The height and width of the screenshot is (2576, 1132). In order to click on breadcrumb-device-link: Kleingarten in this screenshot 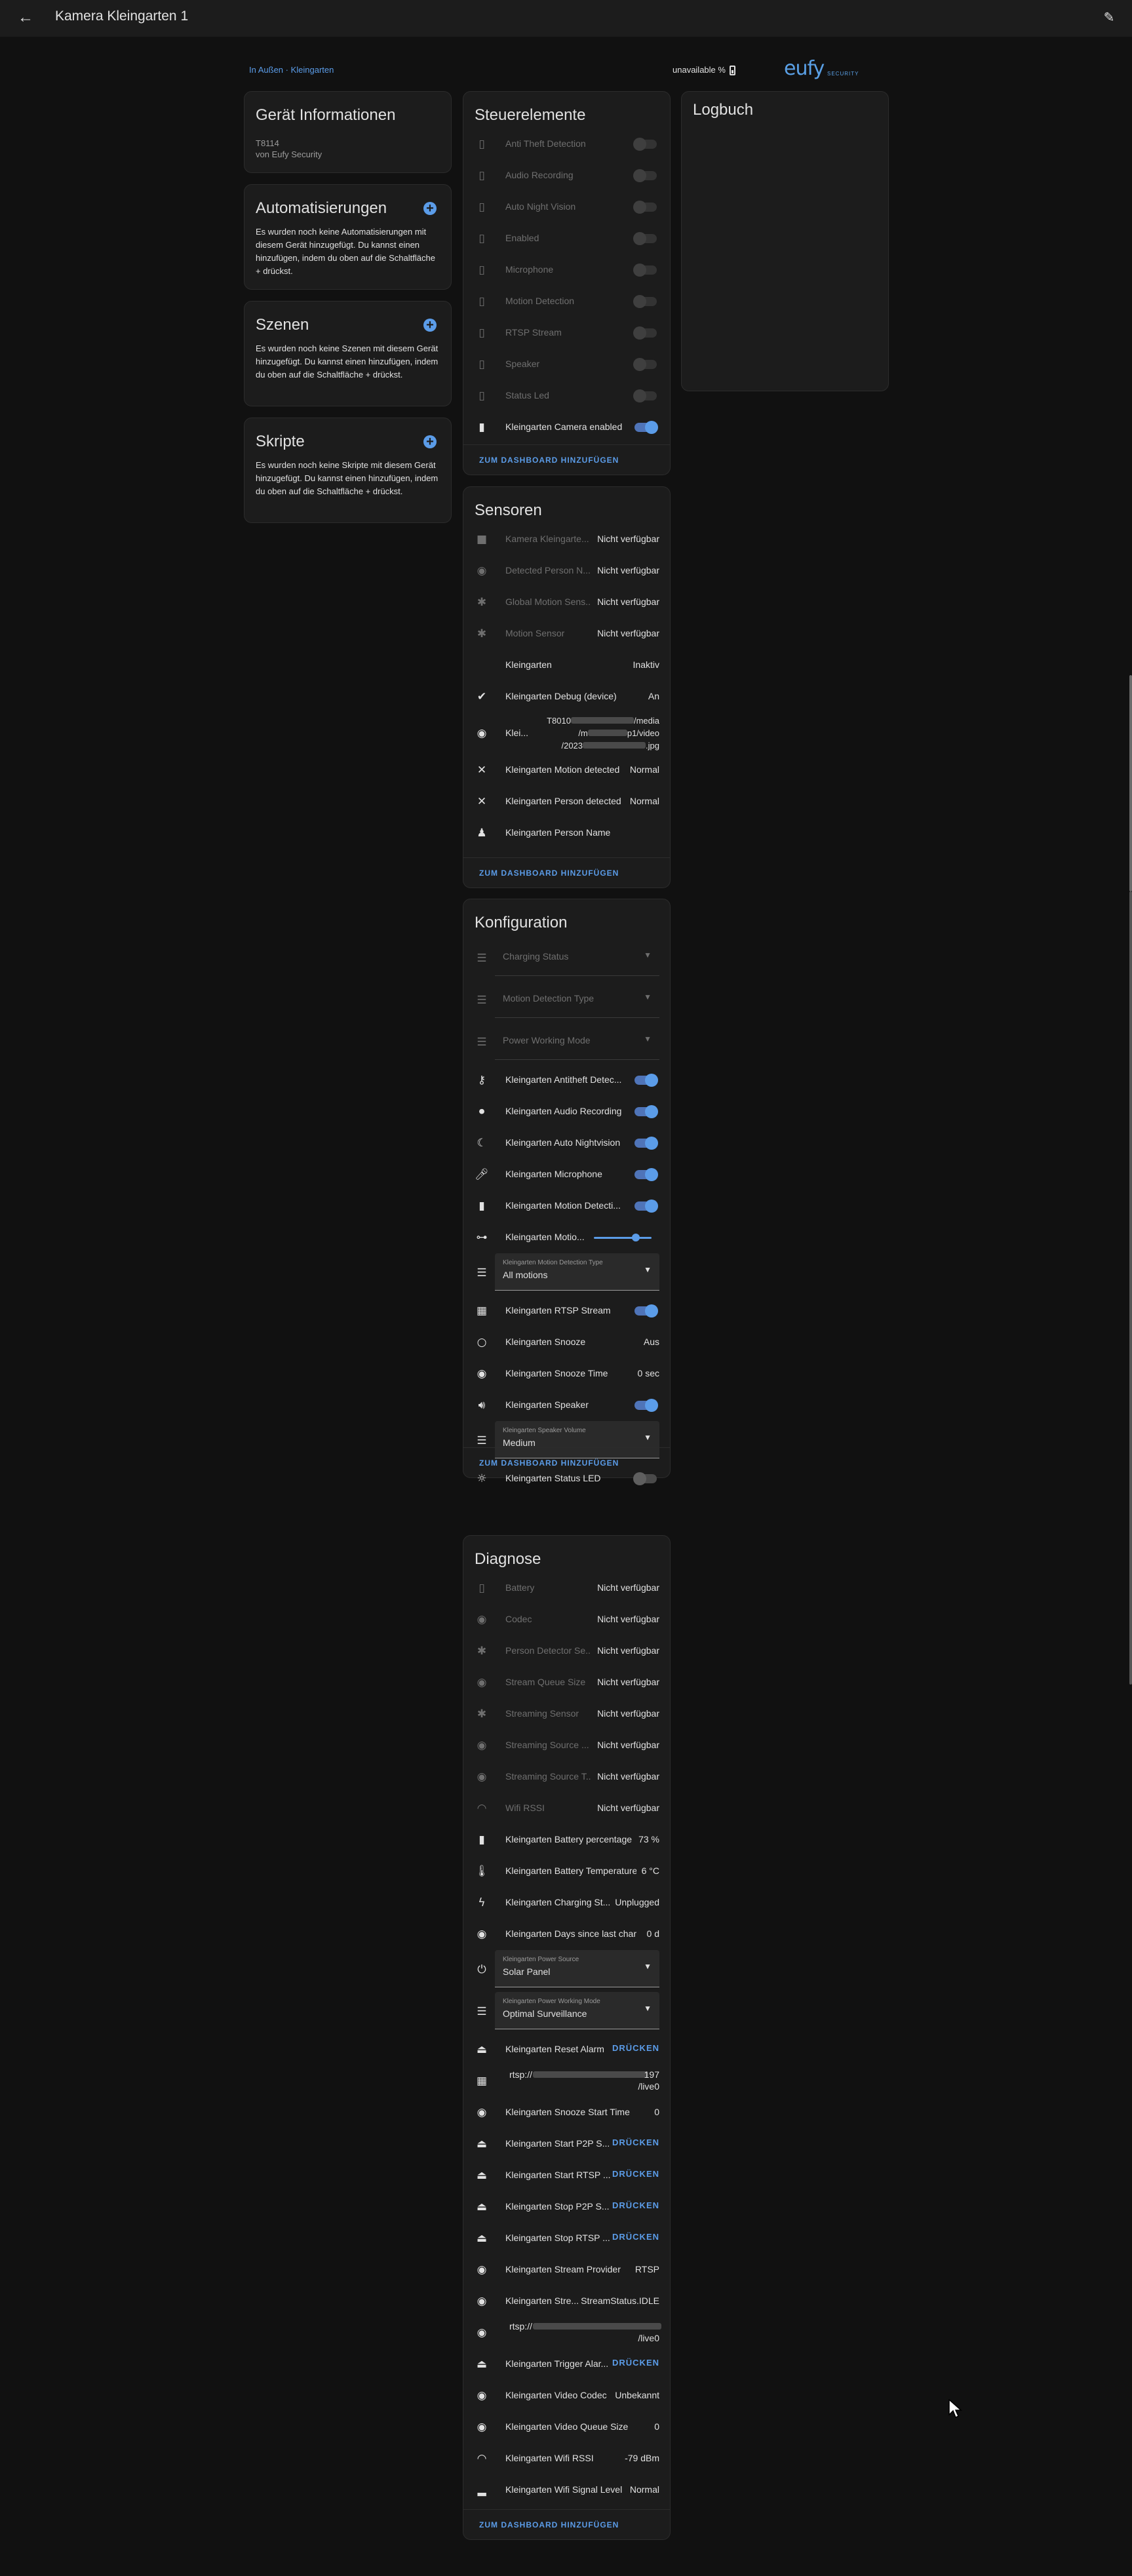, I will do `click(312, 70)`.